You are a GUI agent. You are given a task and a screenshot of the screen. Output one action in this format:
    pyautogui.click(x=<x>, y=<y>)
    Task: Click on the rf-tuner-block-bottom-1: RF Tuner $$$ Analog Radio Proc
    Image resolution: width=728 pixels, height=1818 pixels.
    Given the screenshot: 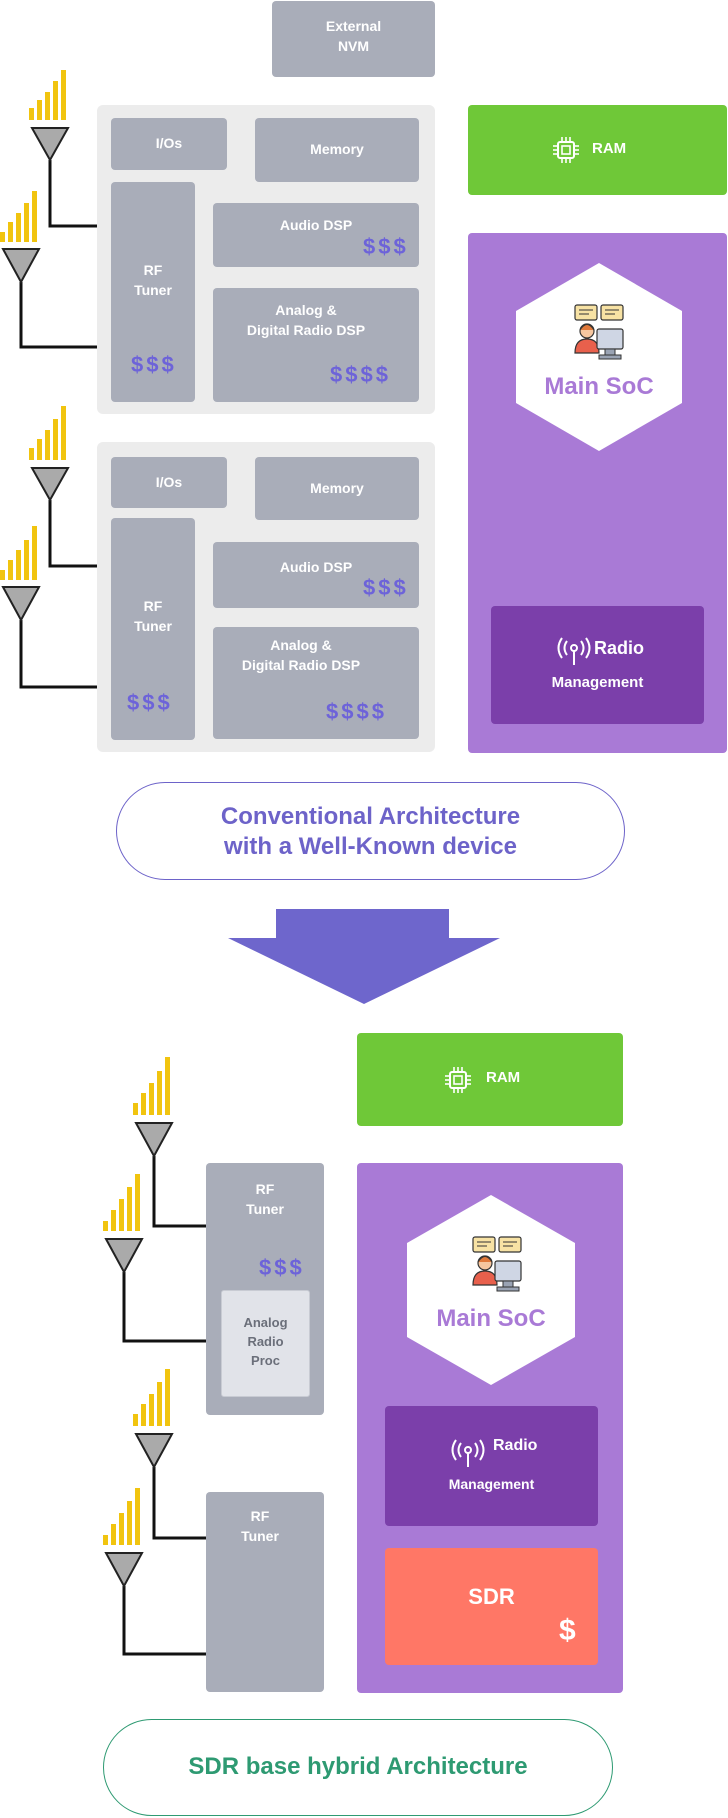 What is the action you would take?
    pyautogui.click(x=265, y=1289)
    